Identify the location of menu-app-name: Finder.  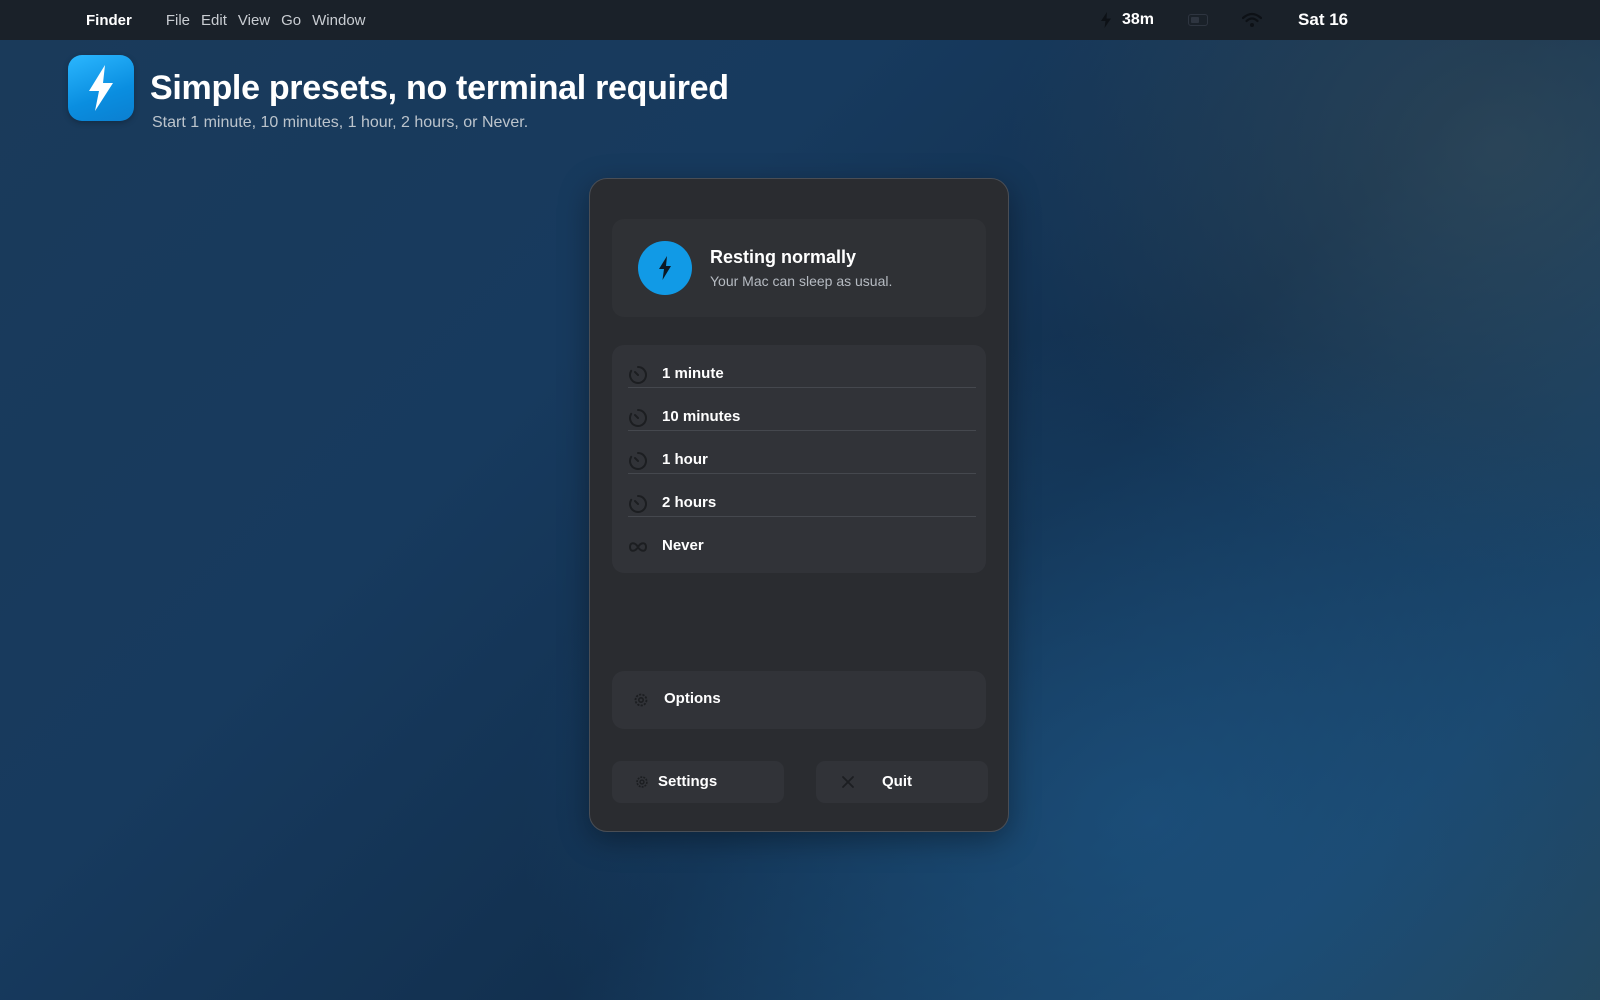
(109, 20).